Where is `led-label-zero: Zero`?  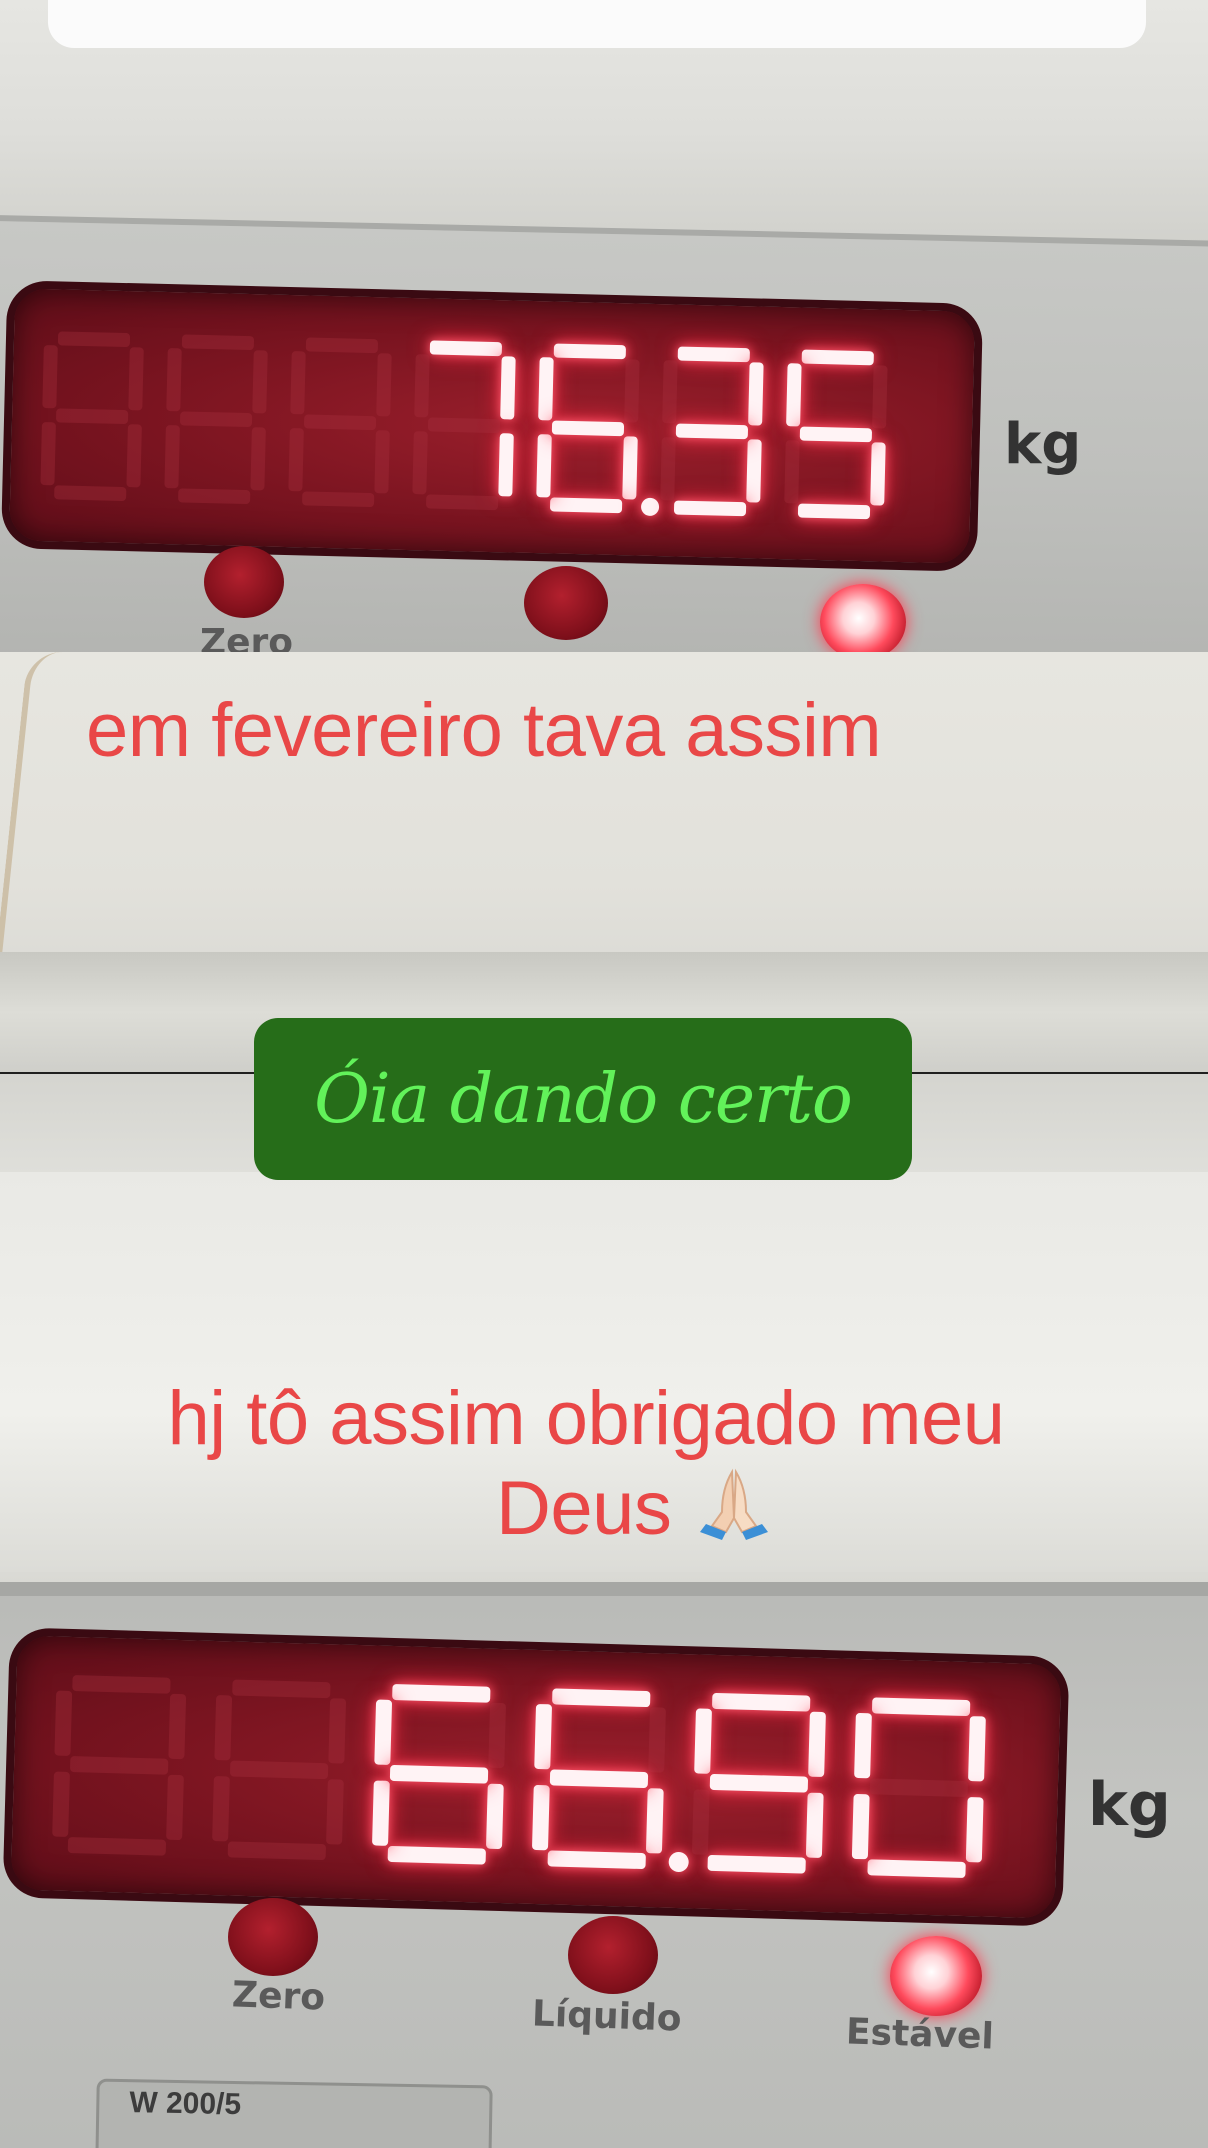
led-label-zero: Zero is located at coordinates (278, 1996).